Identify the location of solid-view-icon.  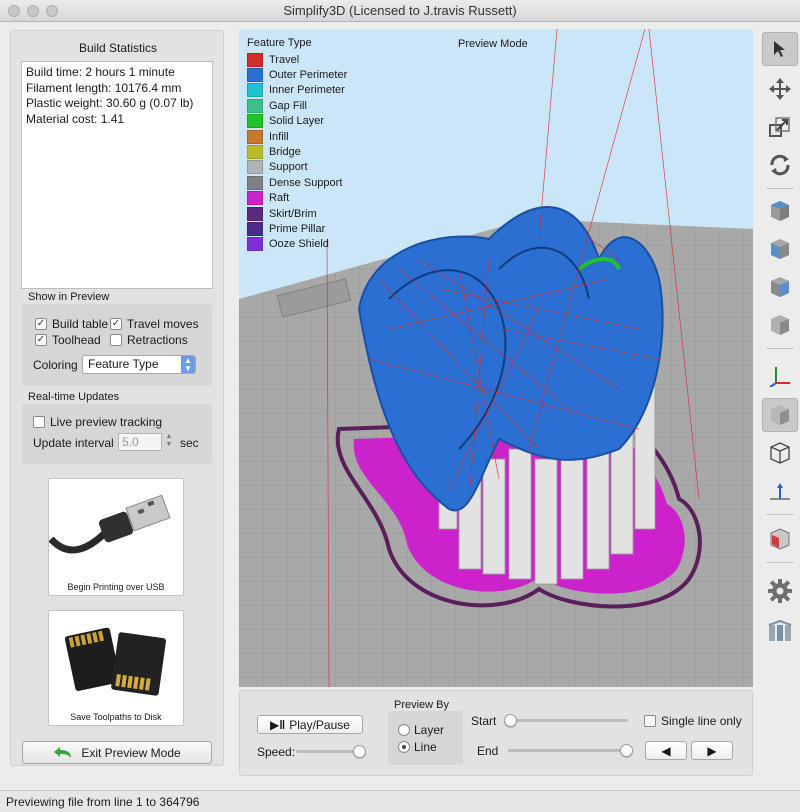
(780, 415).